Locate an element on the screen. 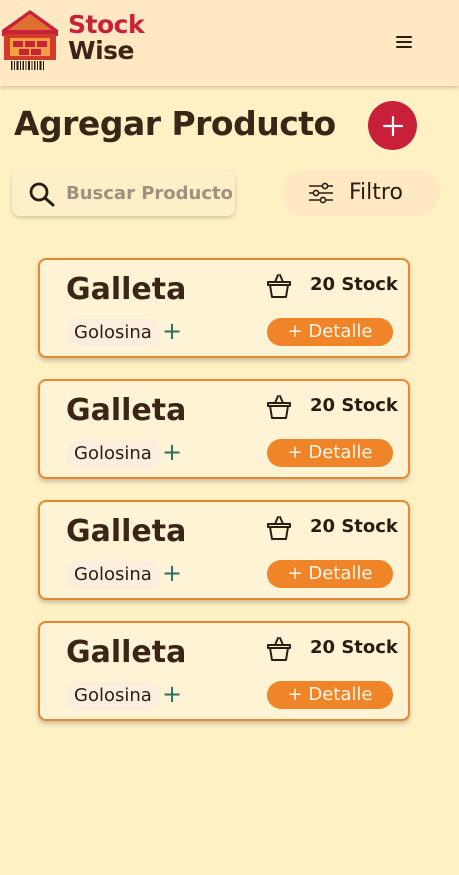  app-header: Stock Wise is located at coordinates (229, 43).